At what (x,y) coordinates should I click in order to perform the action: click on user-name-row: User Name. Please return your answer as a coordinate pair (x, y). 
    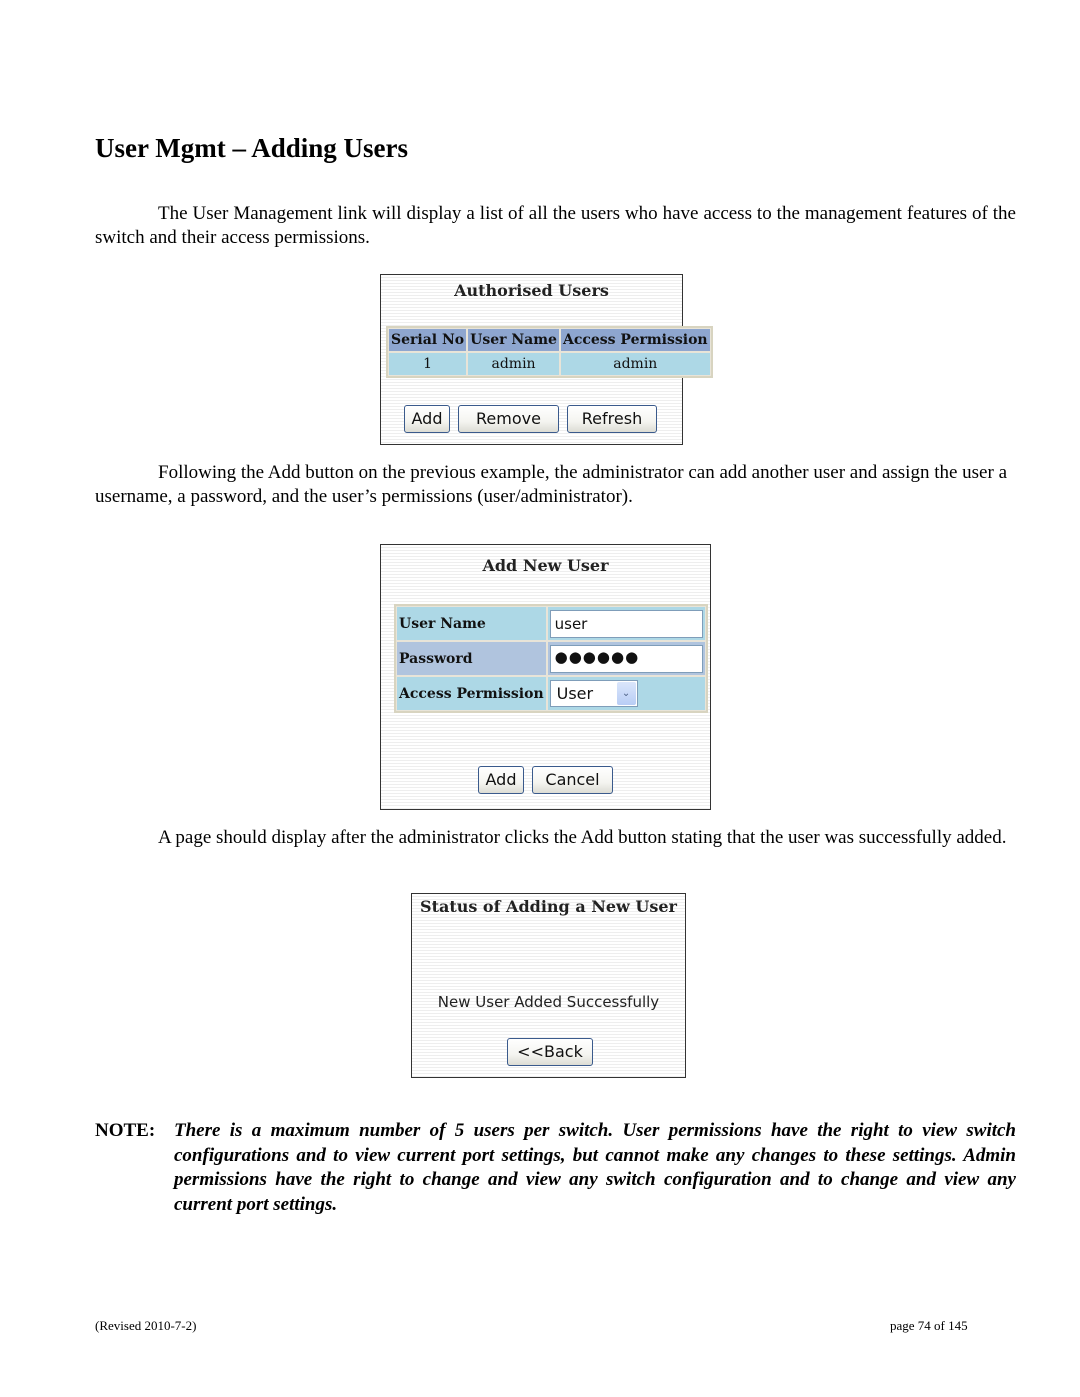
    Looking at the image, I should click on (551, 623).